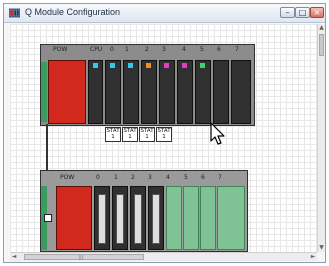 This screenshot has height=266, width=329. I want to click on ext-slot-5-empty, so click(191, 218).